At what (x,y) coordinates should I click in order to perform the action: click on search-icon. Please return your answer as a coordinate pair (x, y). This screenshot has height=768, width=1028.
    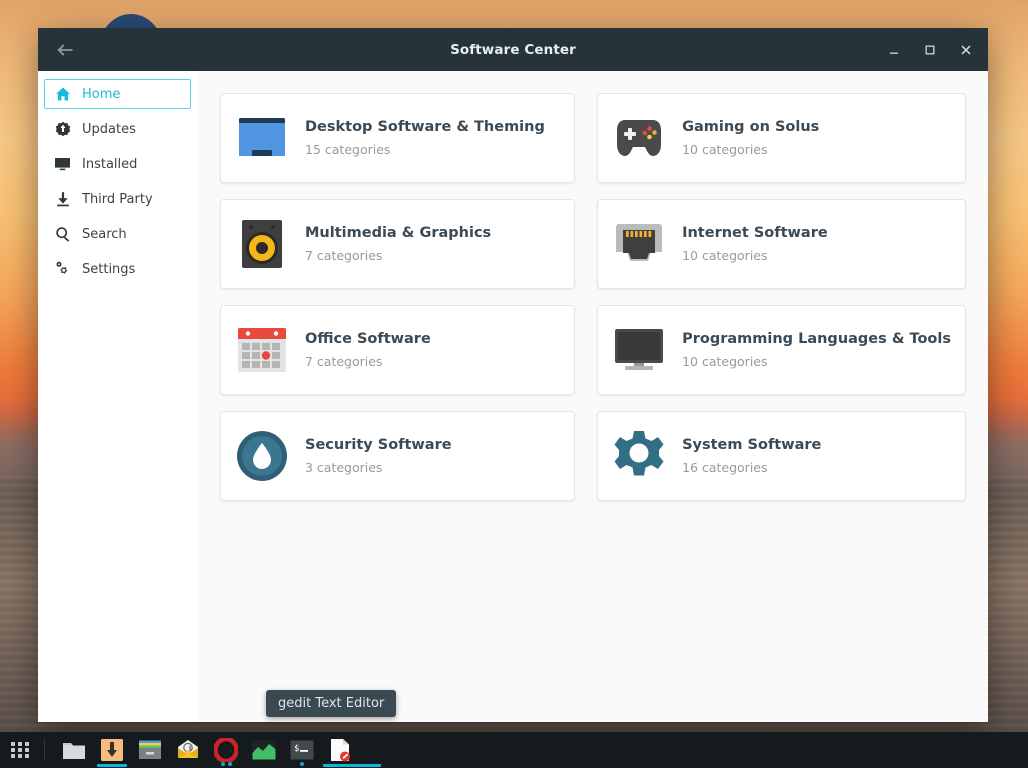
    Looking at the image, I should click on (62, 234).